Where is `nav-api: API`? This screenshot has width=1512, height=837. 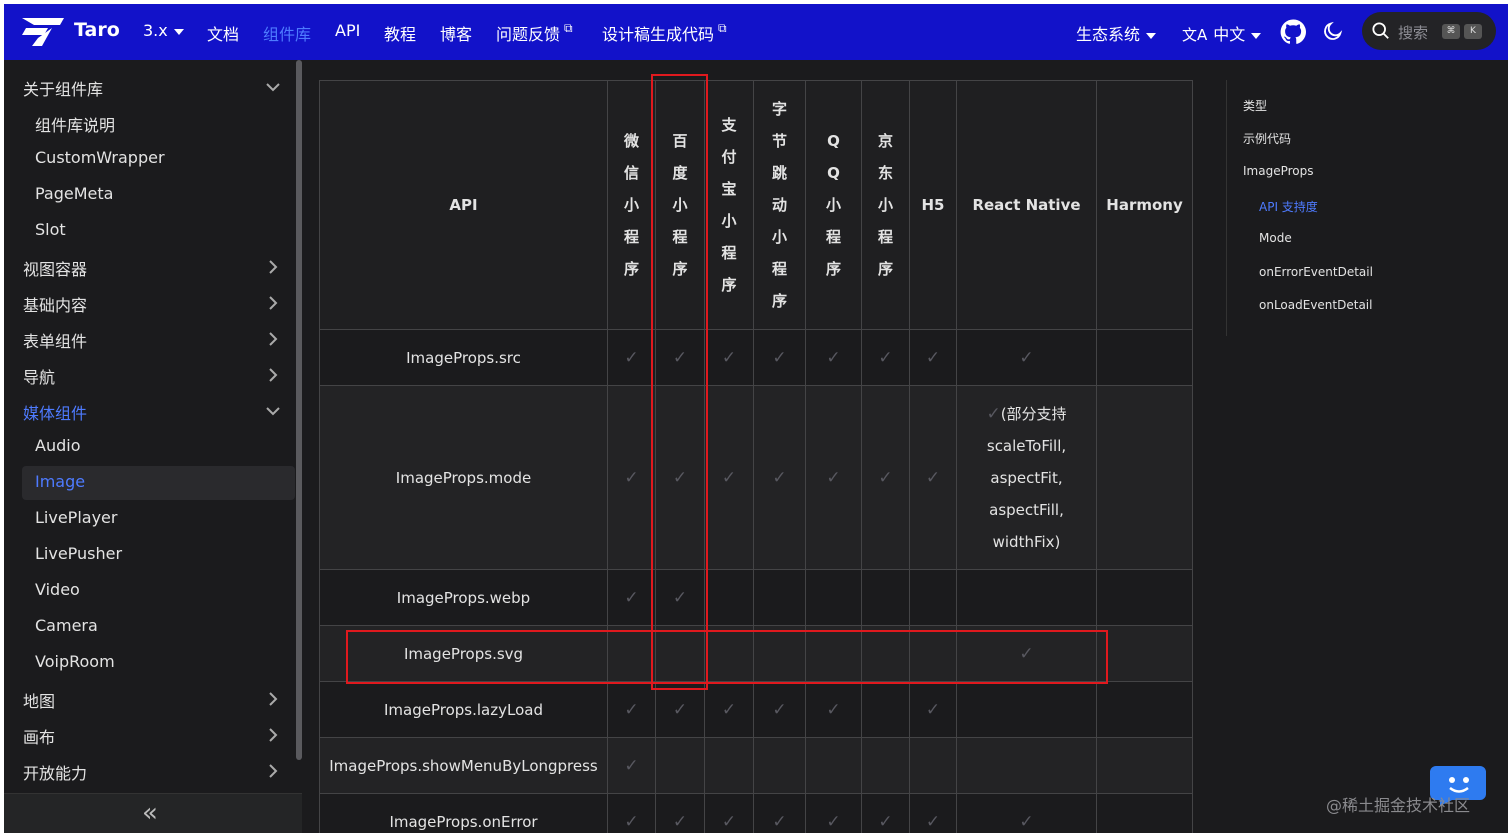
nav-api: API is located at coordinates (347, 30).